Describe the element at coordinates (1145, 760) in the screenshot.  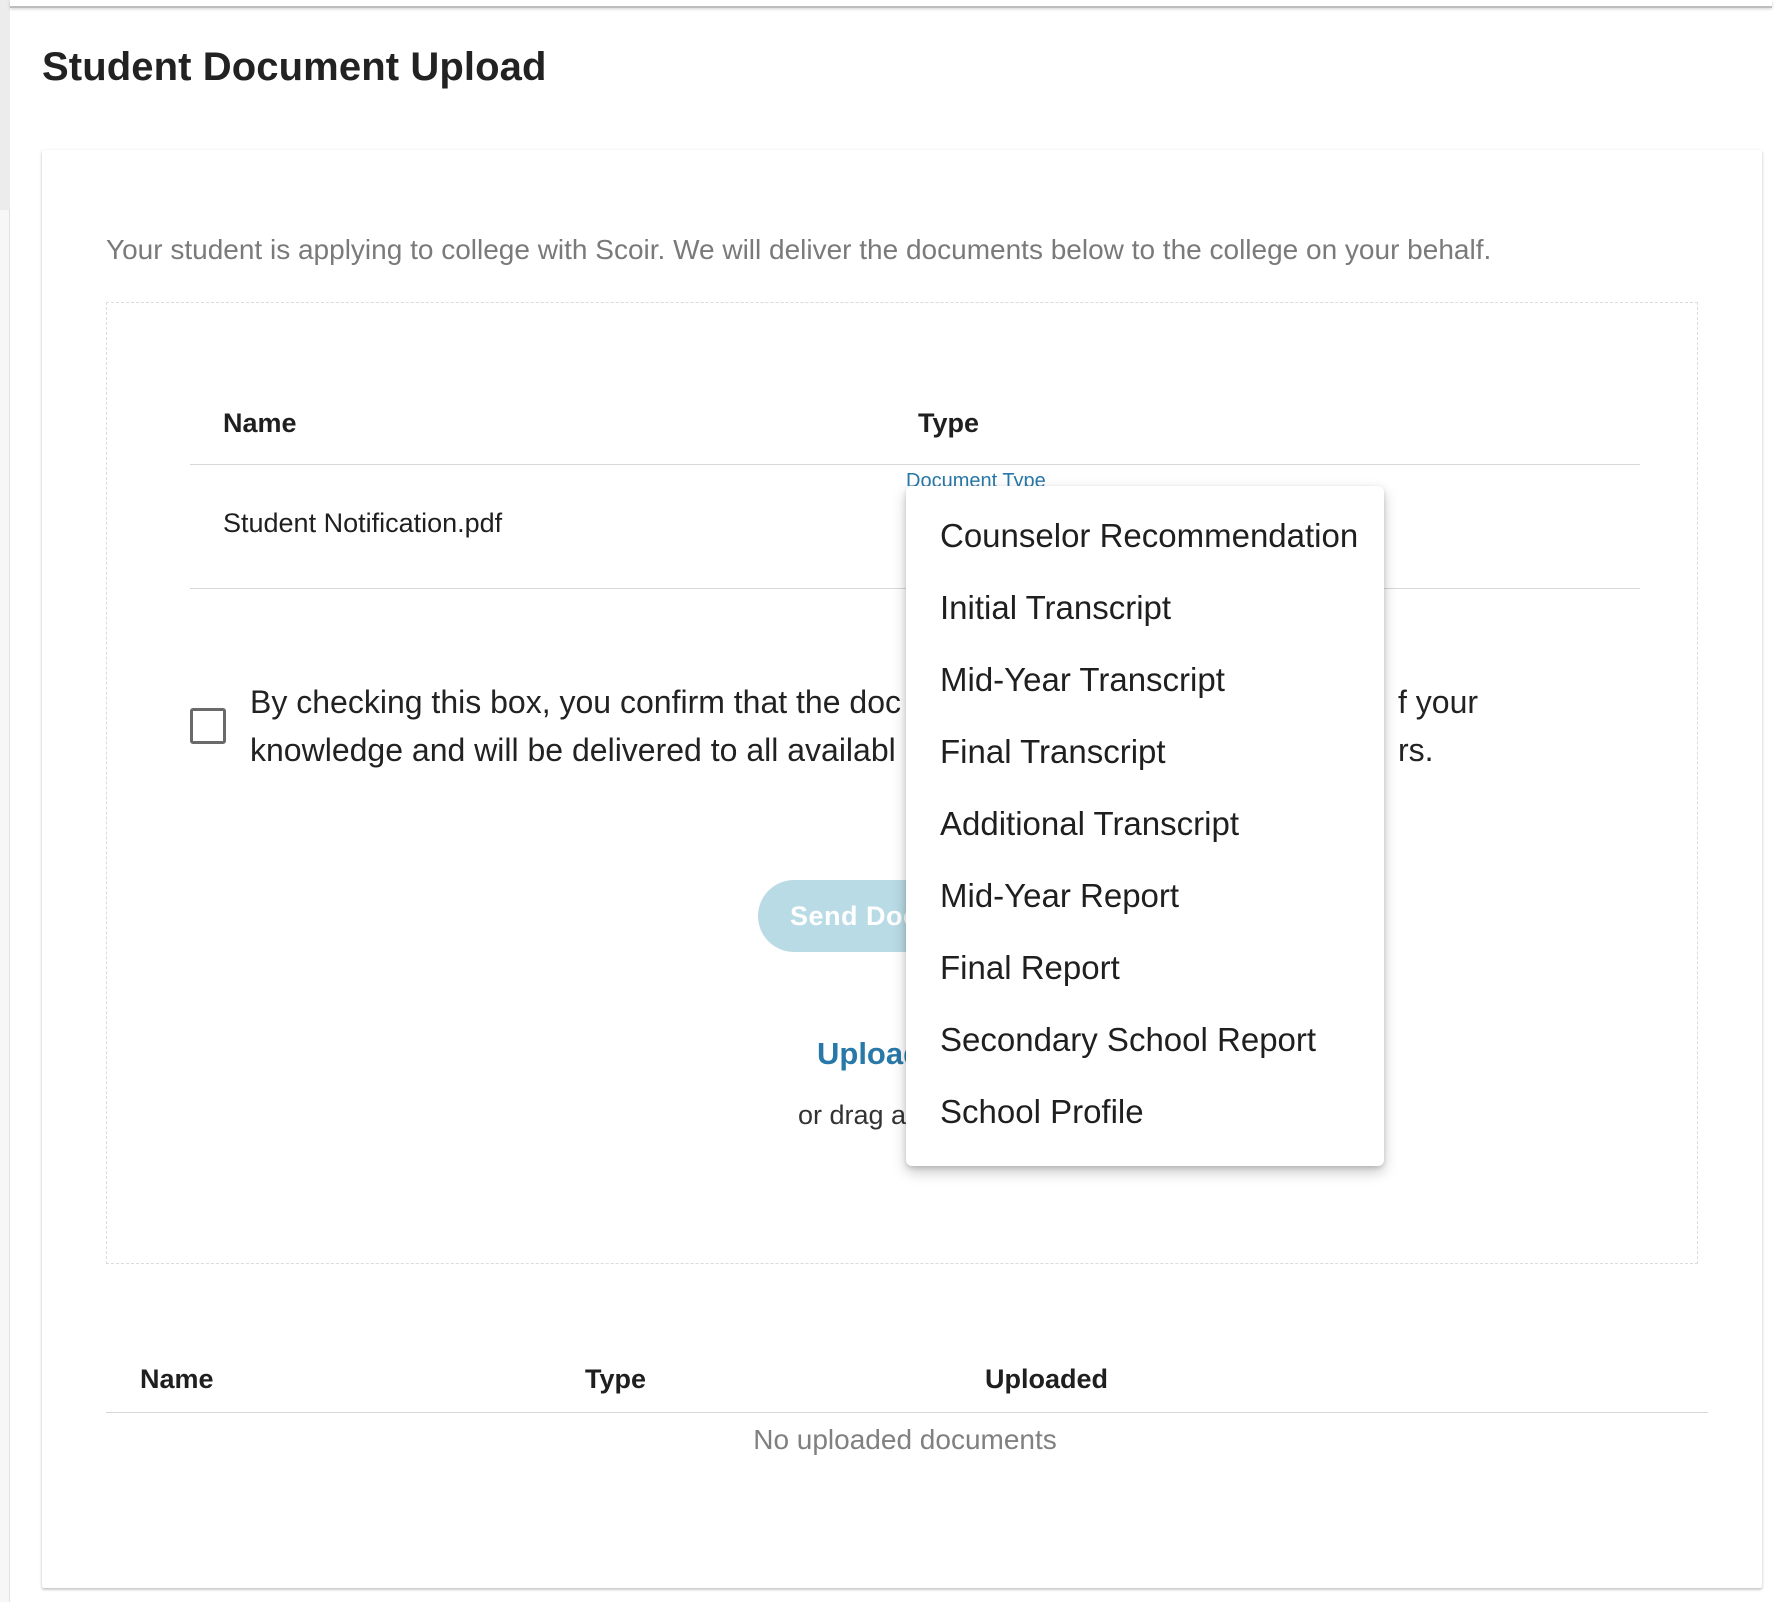
I see `menu-item-final-transcript: Final Transcript` at that location.